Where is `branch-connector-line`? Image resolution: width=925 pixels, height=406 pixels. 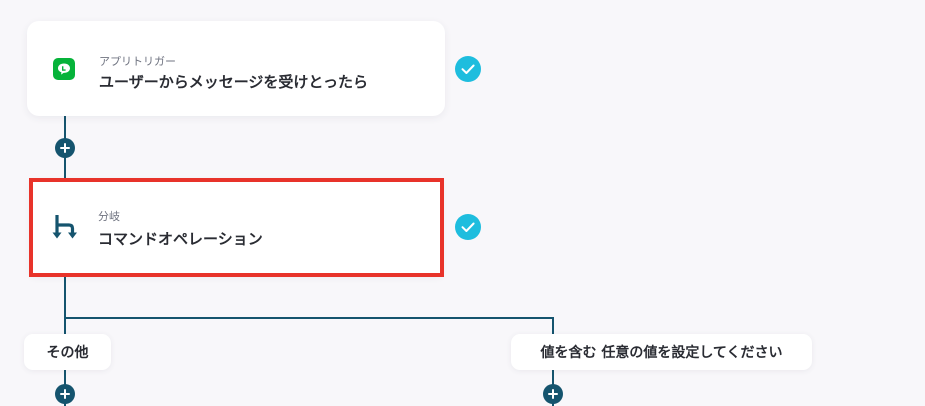 branch-connector-line is located at coordinates (309, 318).